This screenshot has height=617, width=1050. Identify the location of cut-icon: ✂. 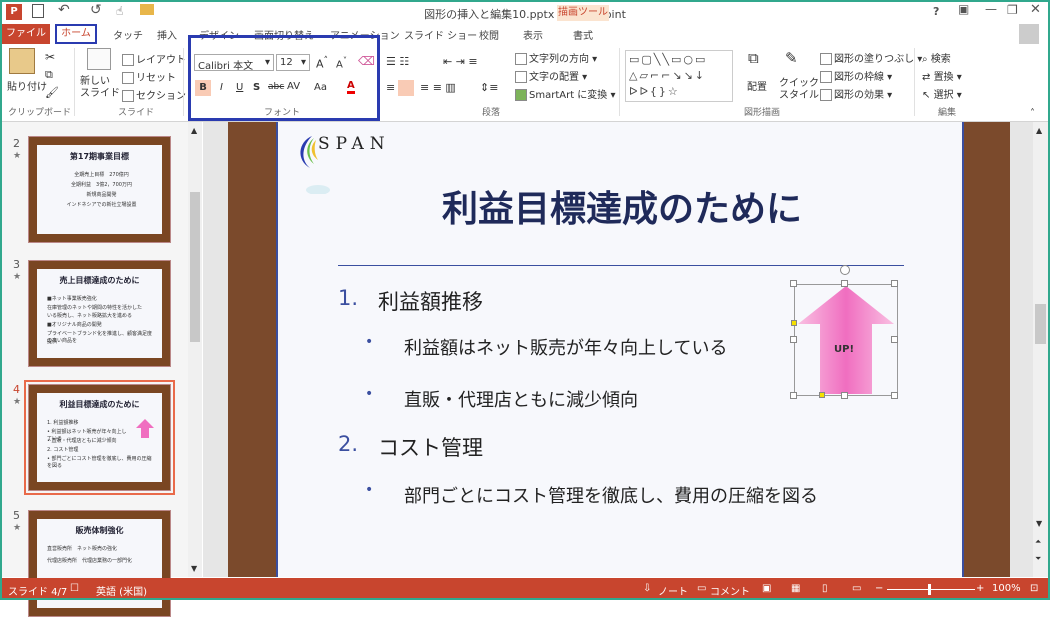
(50, 57).